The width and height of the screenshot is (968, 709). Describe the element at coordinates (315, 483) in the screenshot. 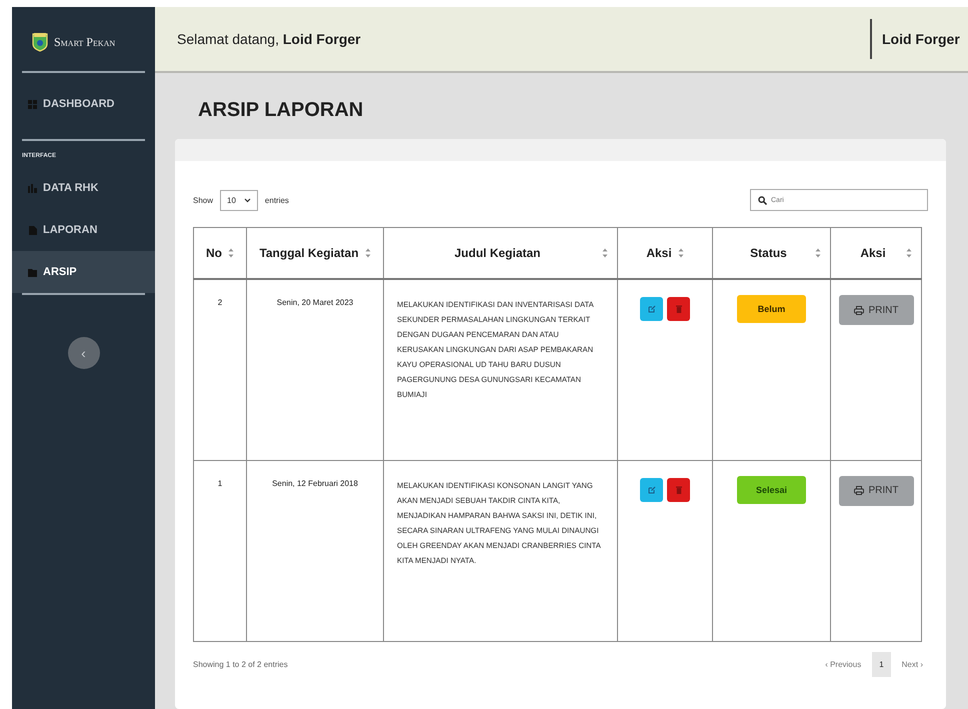

I see `table-cell: Senin, 12 Februari 2018` at that location.